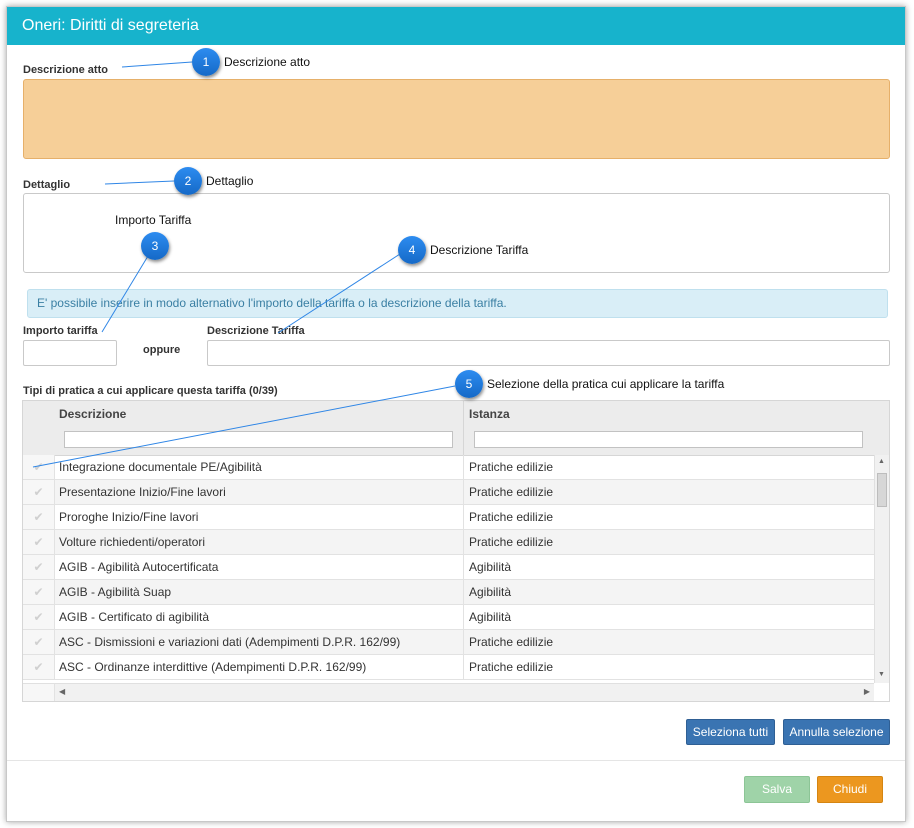  I want to click on callout-text-3: Importo Tariffa, so click(153, 220).